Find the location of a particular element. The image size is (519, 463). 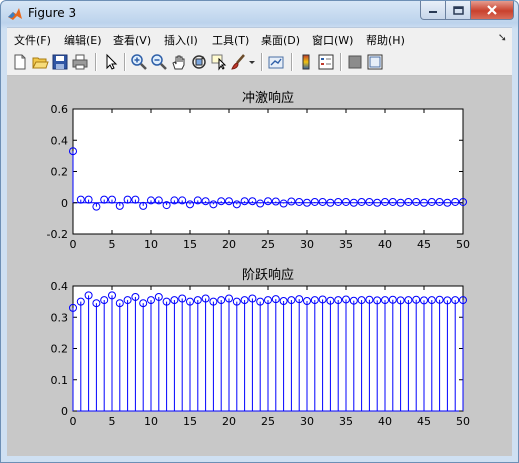

maximize-button is located at coordinates (458, 10).